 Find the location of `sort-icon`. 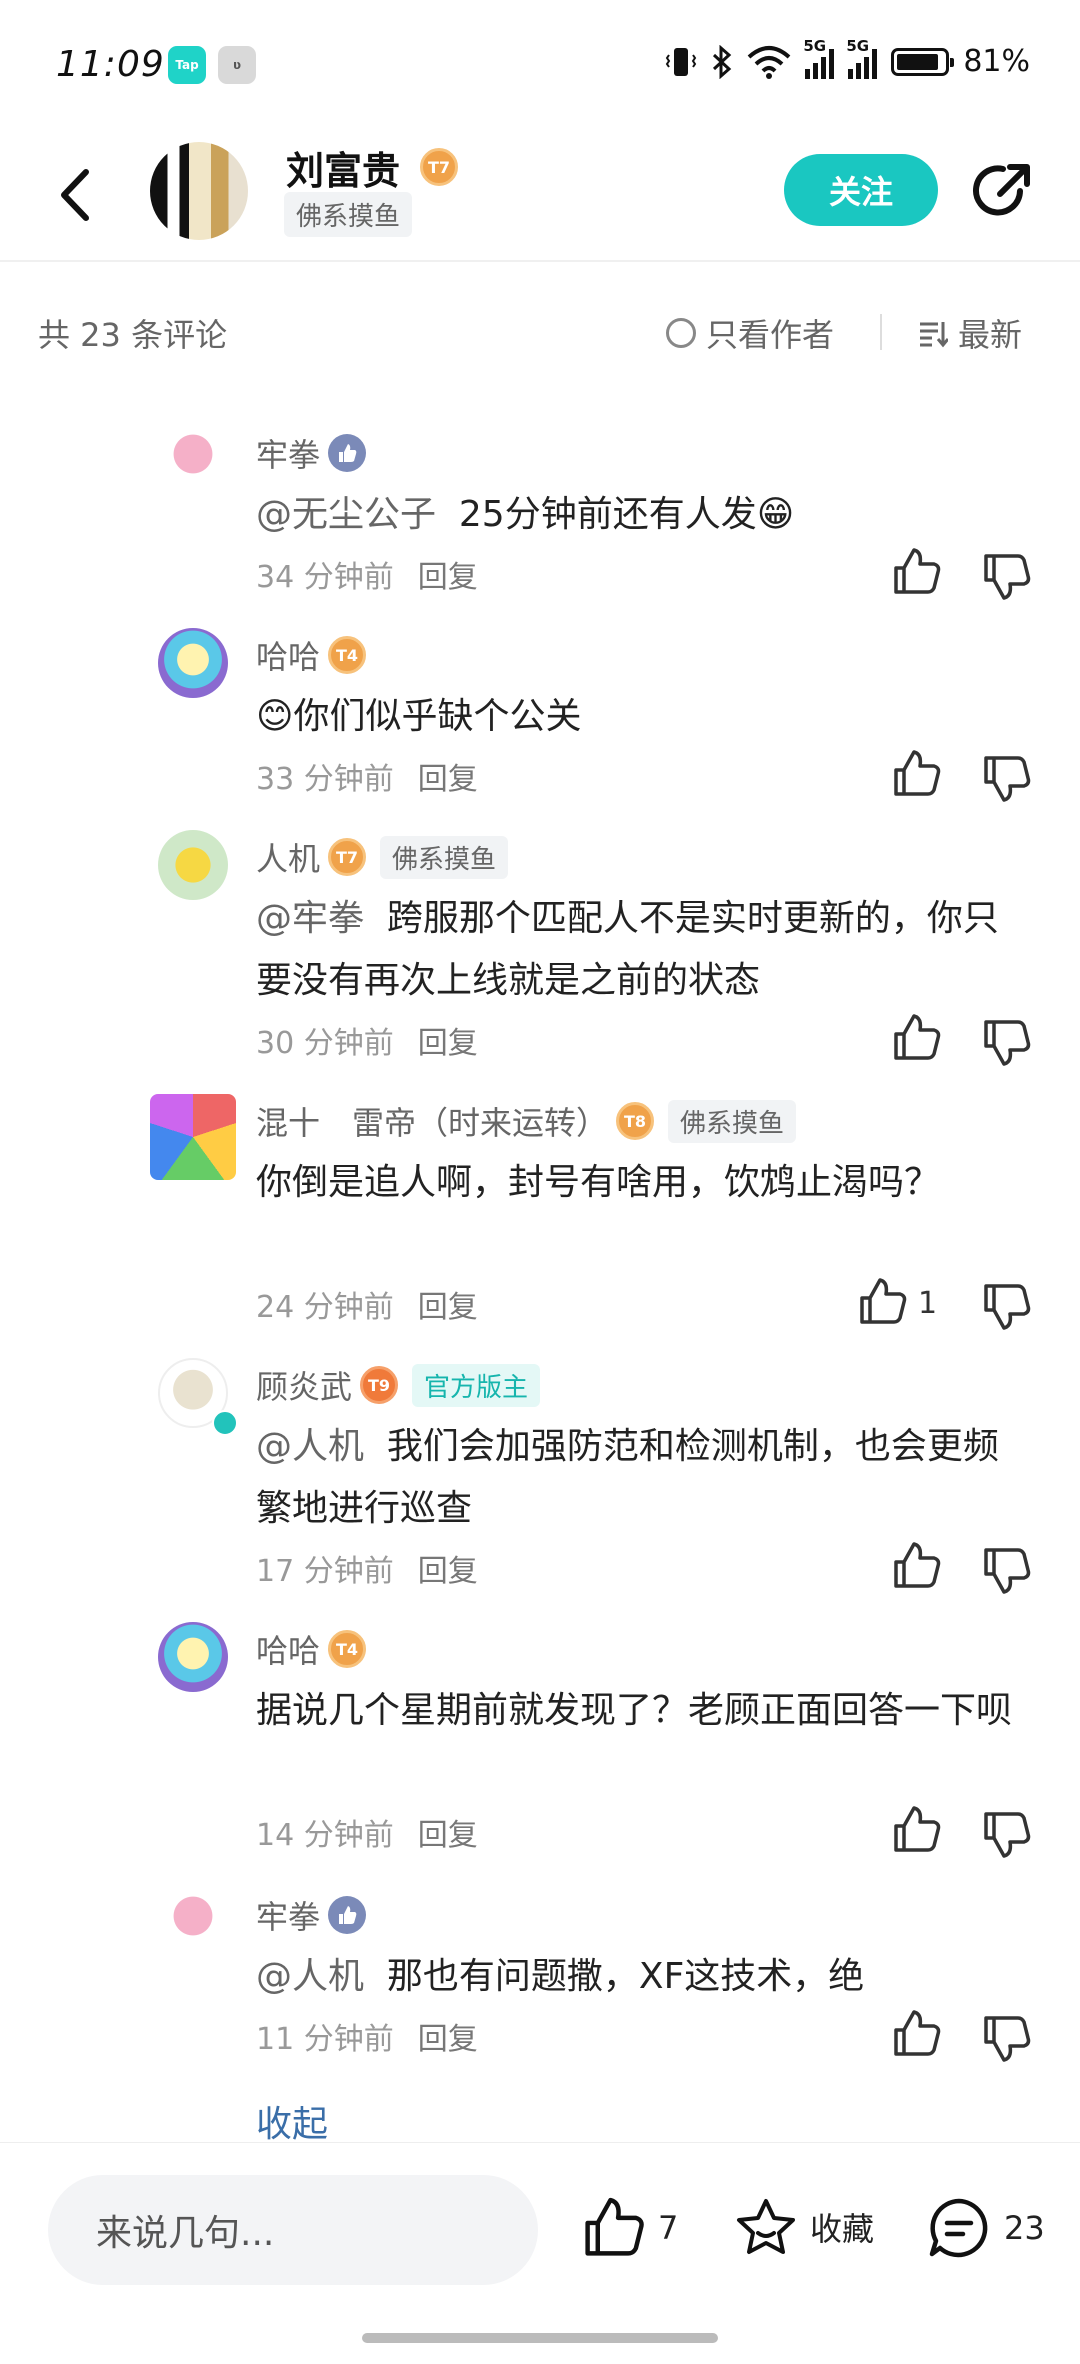

sort-icon is located at coordinates (933, 333).